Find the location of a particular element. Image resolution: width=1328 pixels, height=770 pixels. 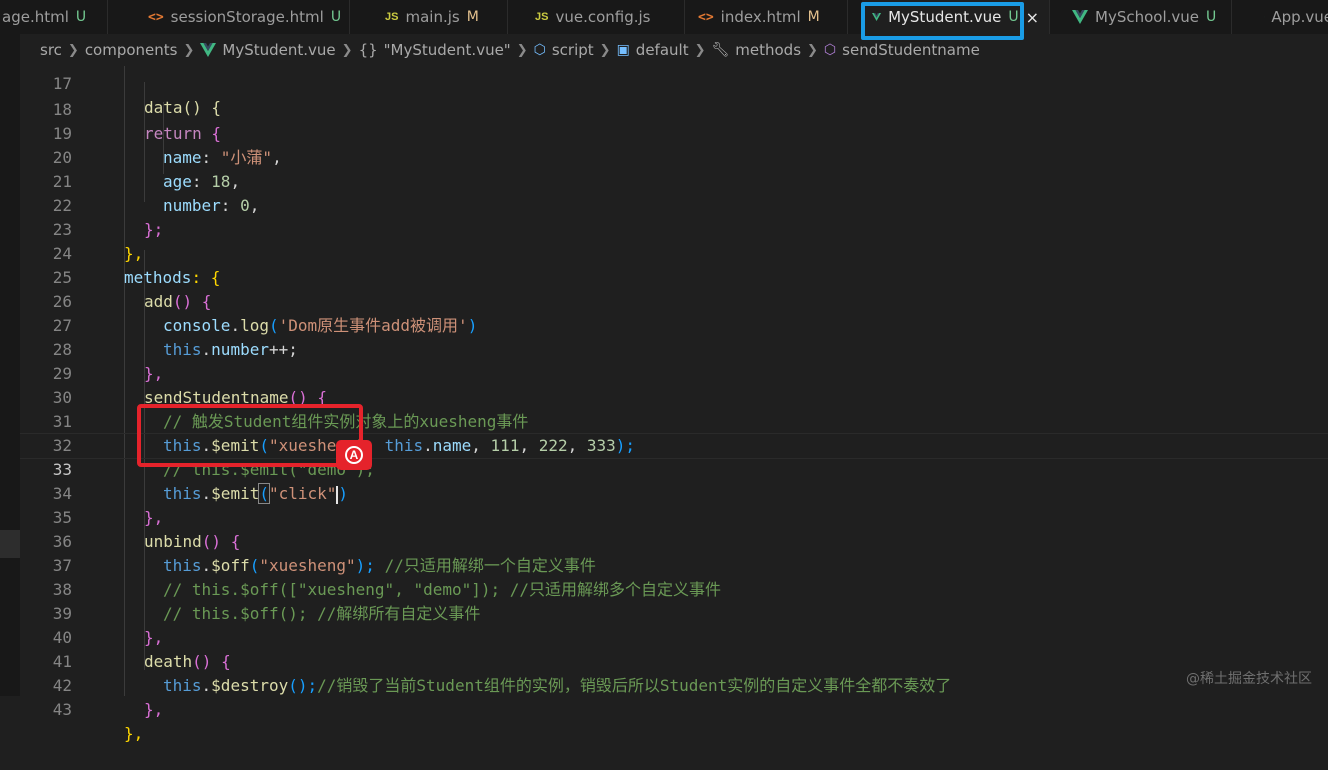

code-line: 17 data() { is located at coordinates (674, 60).